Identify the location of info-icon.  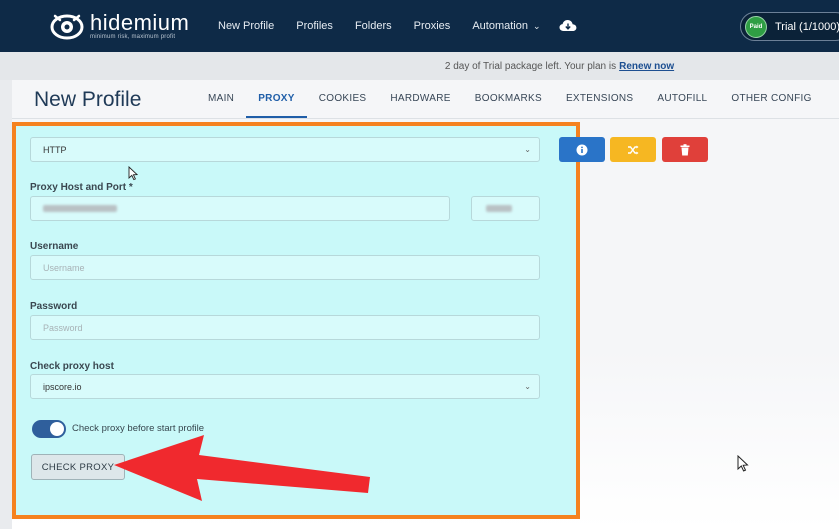
(582, 149).